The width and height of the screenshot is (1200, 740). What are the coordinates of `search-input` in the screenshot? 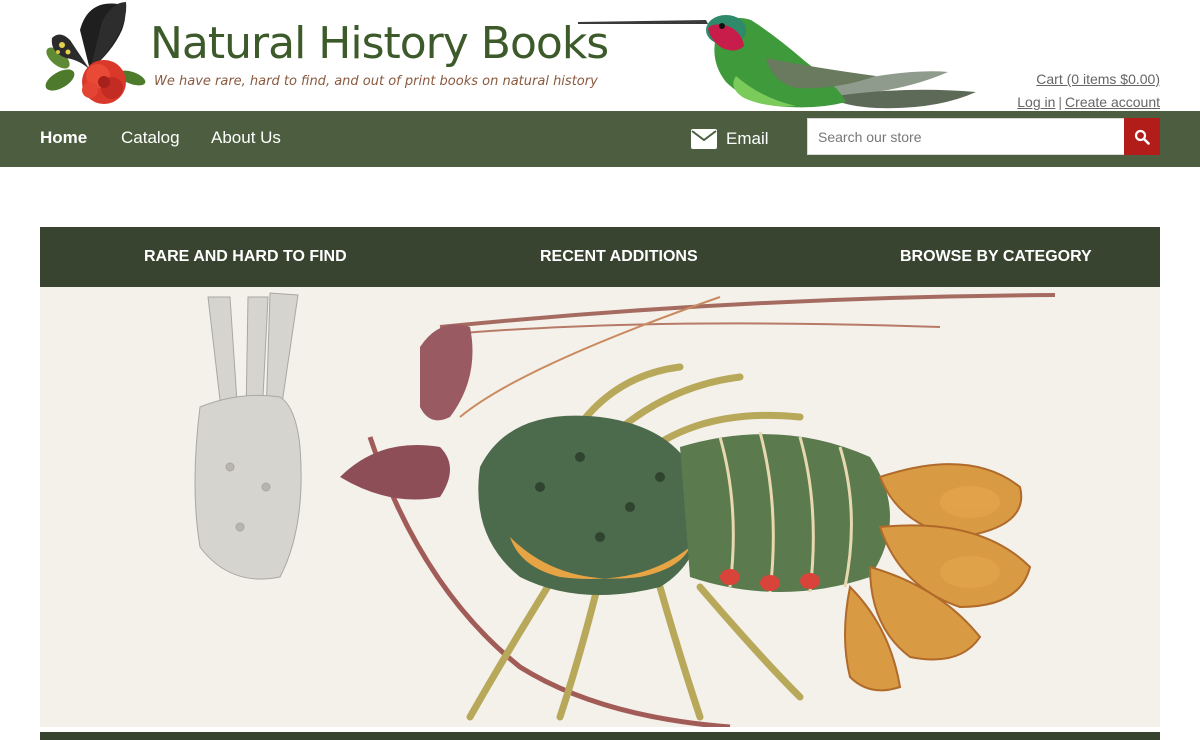 It's located at (965, 136).